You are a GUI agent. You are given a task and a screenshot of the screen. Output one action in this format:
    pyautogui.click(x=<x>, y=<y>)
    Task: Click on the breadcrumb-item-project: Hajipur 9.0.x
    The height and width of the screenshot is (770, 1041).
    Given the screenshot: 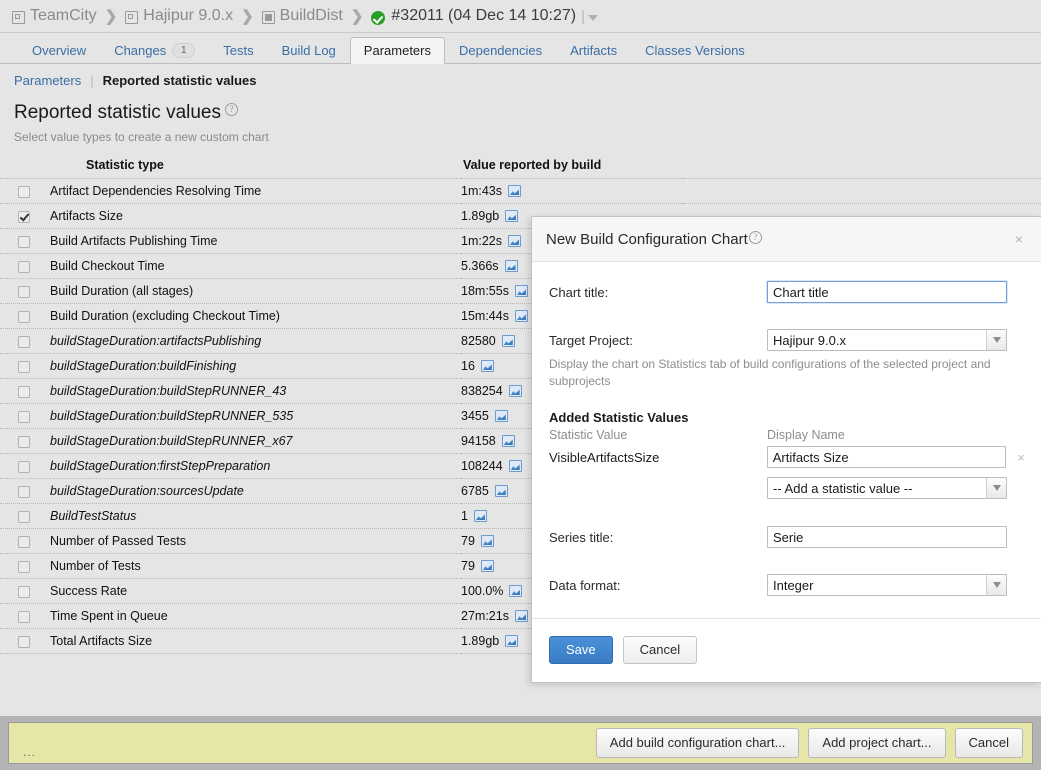 What is the action you would take?
    pyautogui.click(x=179, y=16)
    